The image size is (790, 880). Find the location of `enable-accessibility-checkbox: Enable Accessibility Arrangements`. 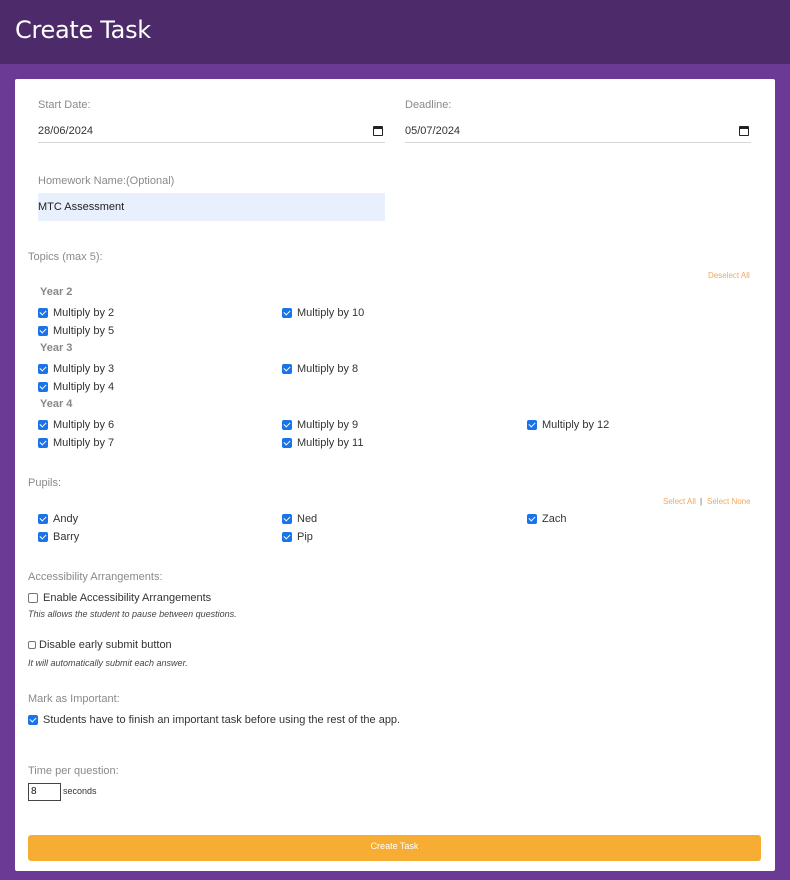

enable-accessibility-checkbox: Enable Accessibility Arrangements is located at coordinates (119, 598).